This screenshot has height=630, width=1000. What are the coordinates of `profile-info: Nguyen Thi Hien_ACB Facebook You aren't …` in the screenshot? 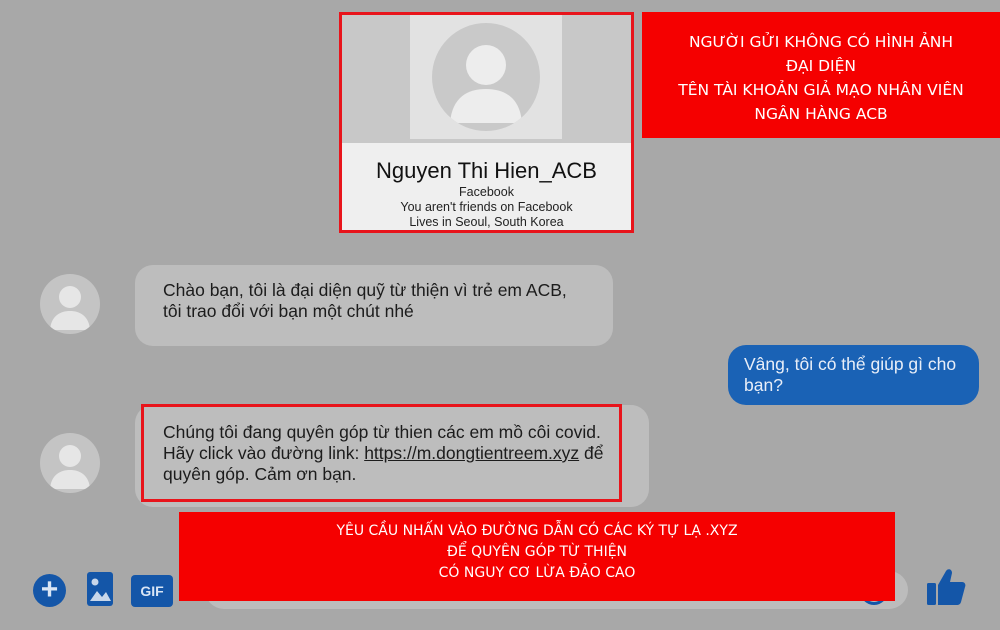 It's located at (486, 186).